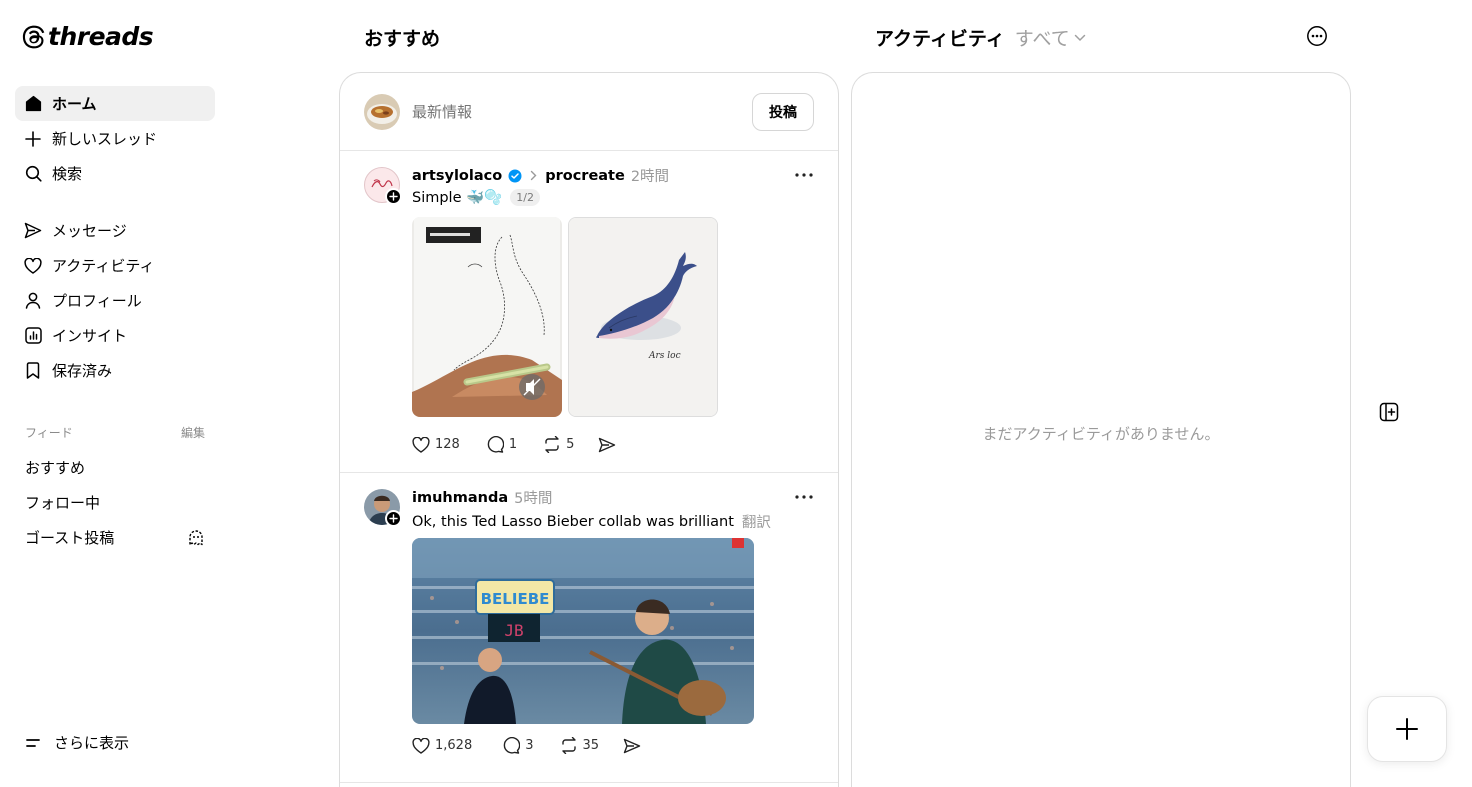 This screenshot has height=787, width=1472. What do you see at coordinates (33, 36) in the screenshot?
I see `threads-logo-icon` at bounding box center [33, 36].